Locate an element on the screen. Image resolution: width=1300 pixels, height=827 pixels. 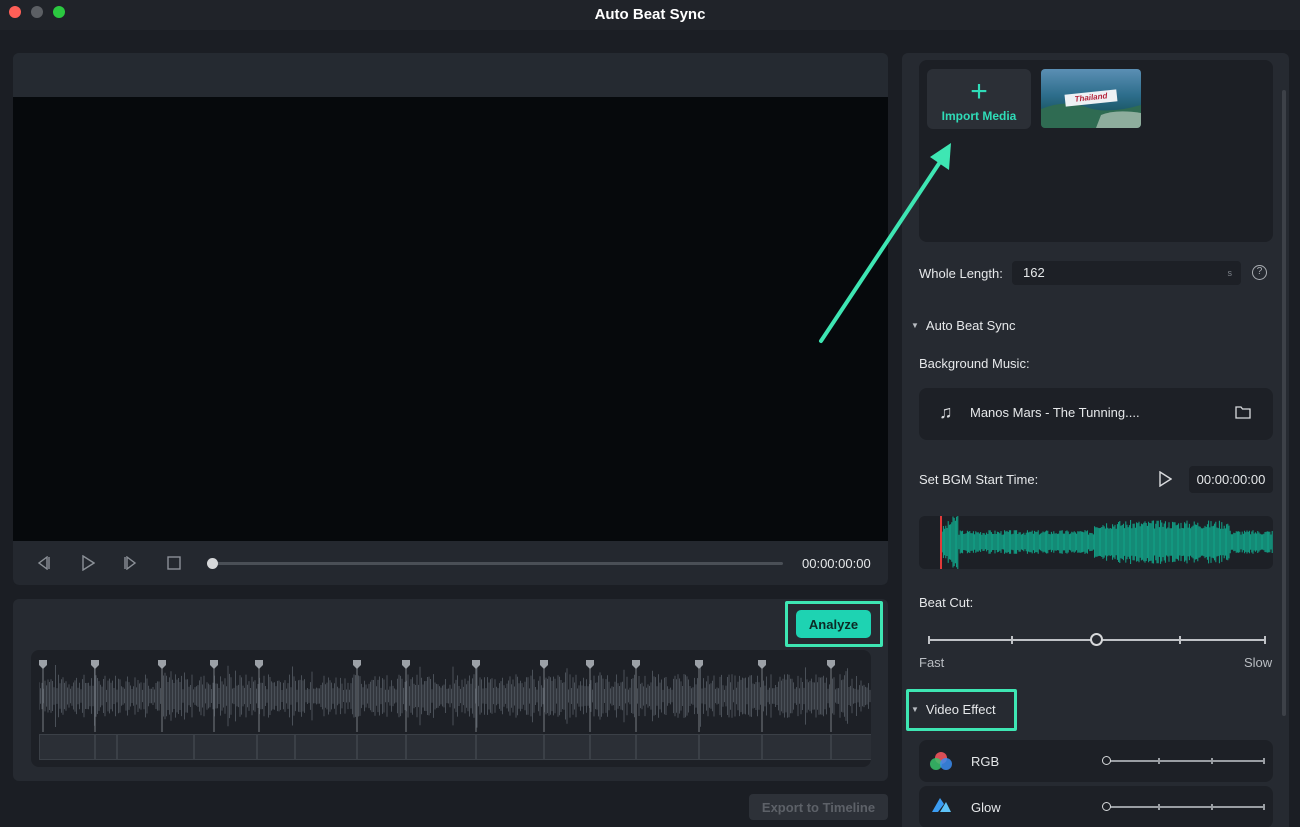
window-title: Auto Beat Sync is located at coordinates (650, 14).